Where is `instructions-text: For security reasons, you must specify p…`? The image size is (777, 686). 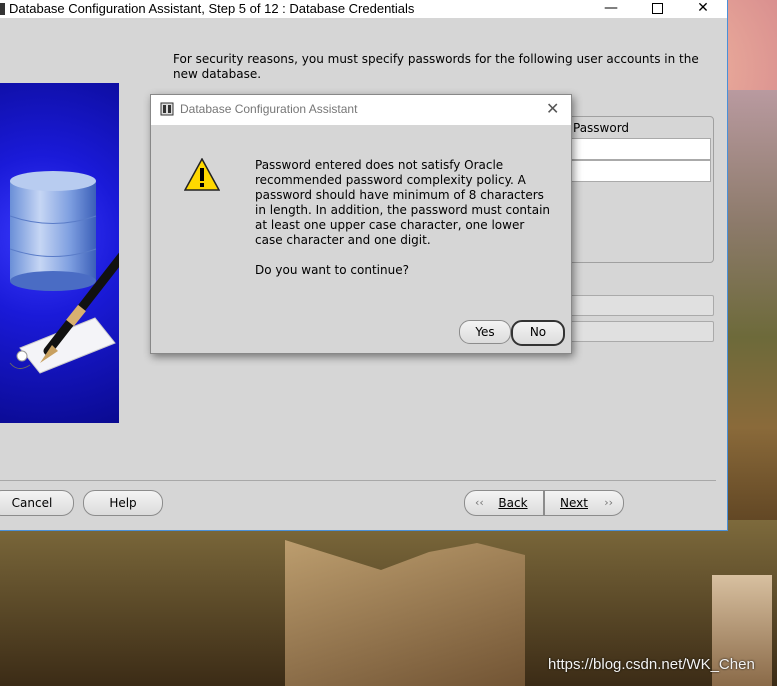 instructions-text: For security reasons, you must specify p… is located at coordinates (436, 66).